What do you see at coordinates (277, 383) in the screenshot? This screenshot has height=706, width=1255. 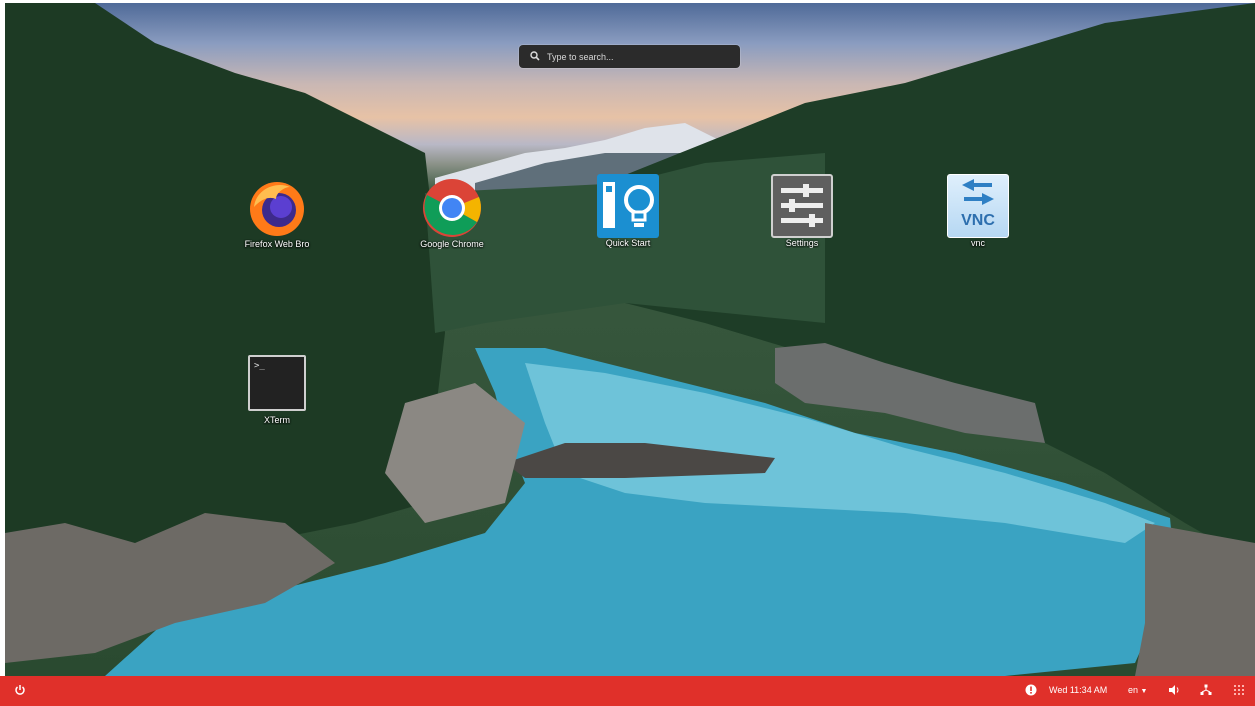 I see `terminal-icon: >_` at bounding box center [277, 383].